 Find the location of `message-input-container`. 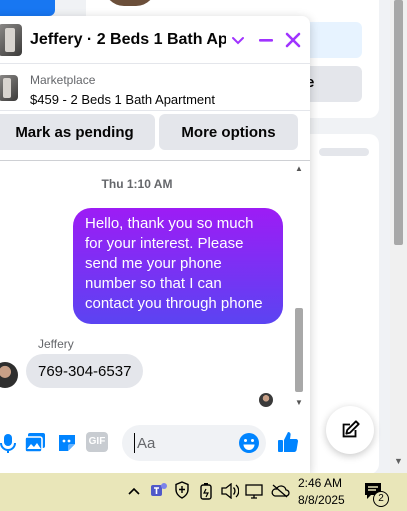

message-input-container is located at coordinates (194, 443).